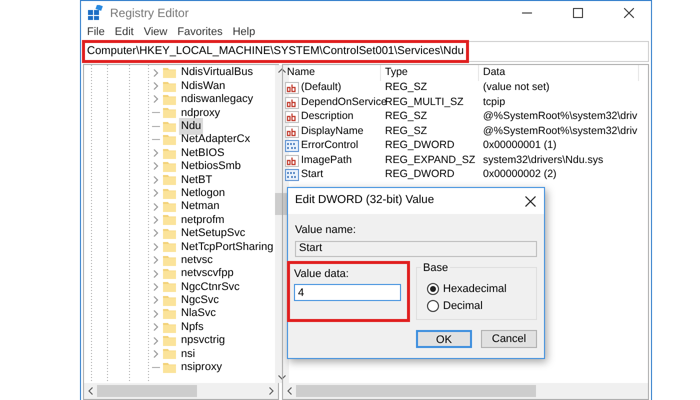 This screenshot has width=700, height=400. What do you see at coordinates (332, 73) in the screenshot?
I see `column-header: Name` at bounding box center [332, 73].